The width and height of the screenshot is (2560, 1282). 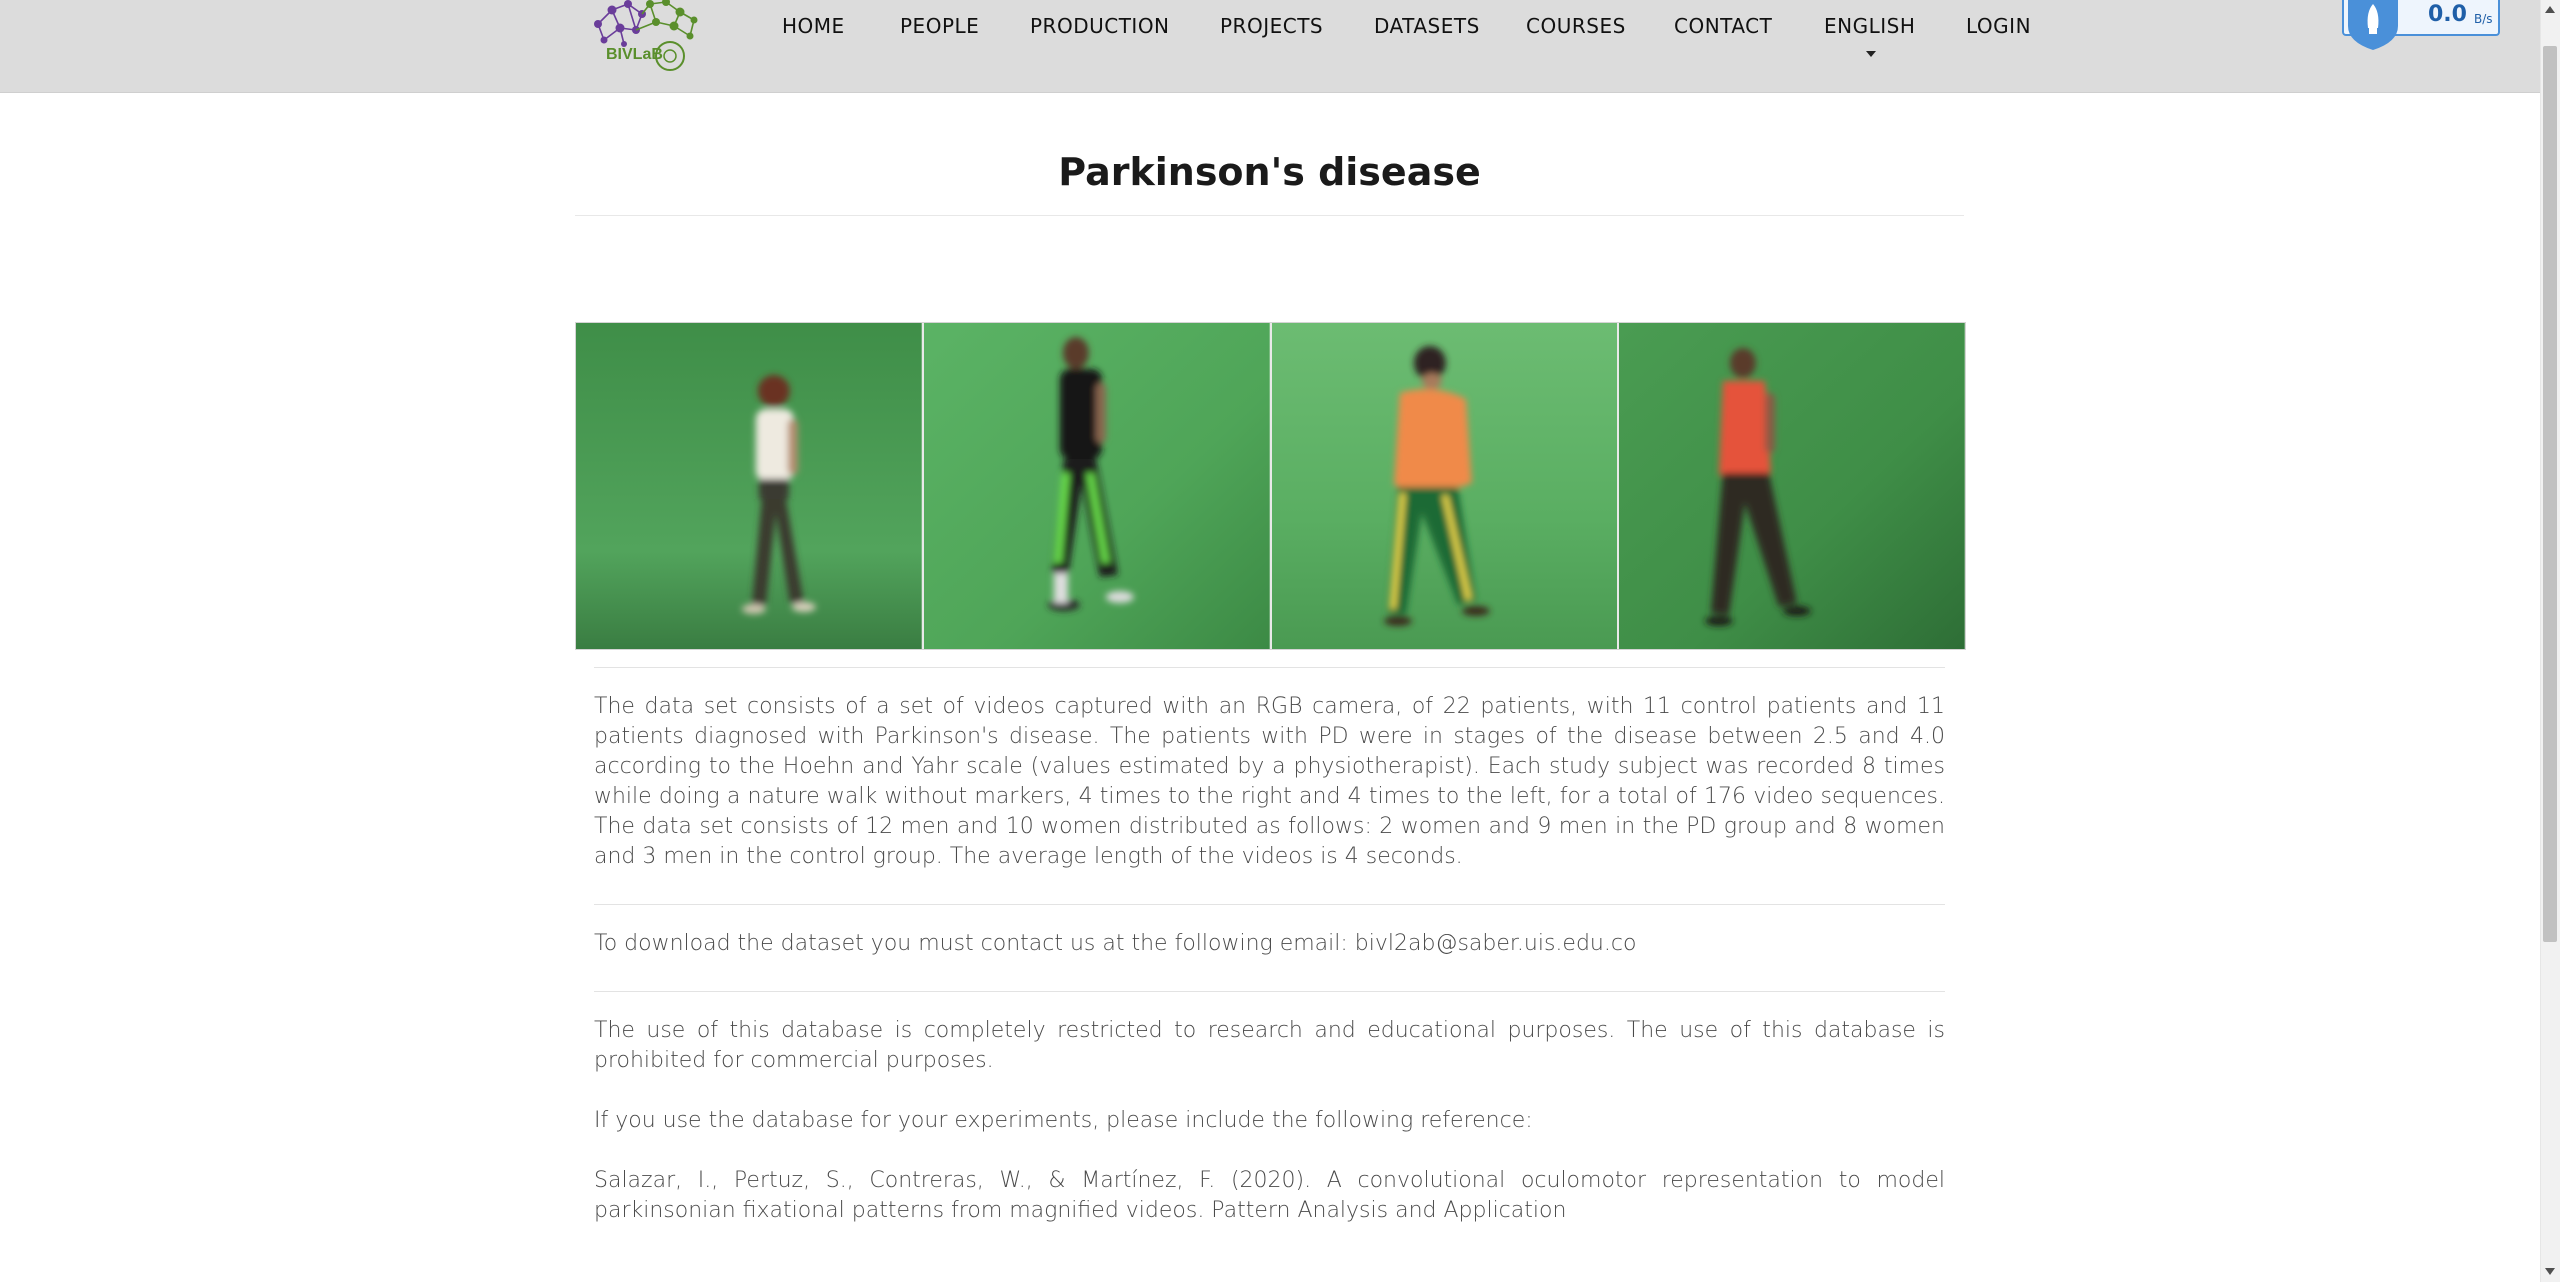 What do you see at coordinates (1269, 172) in the screenshot?
I see `page-title: Parkinson's disease` at bounding box center [1269, 172].